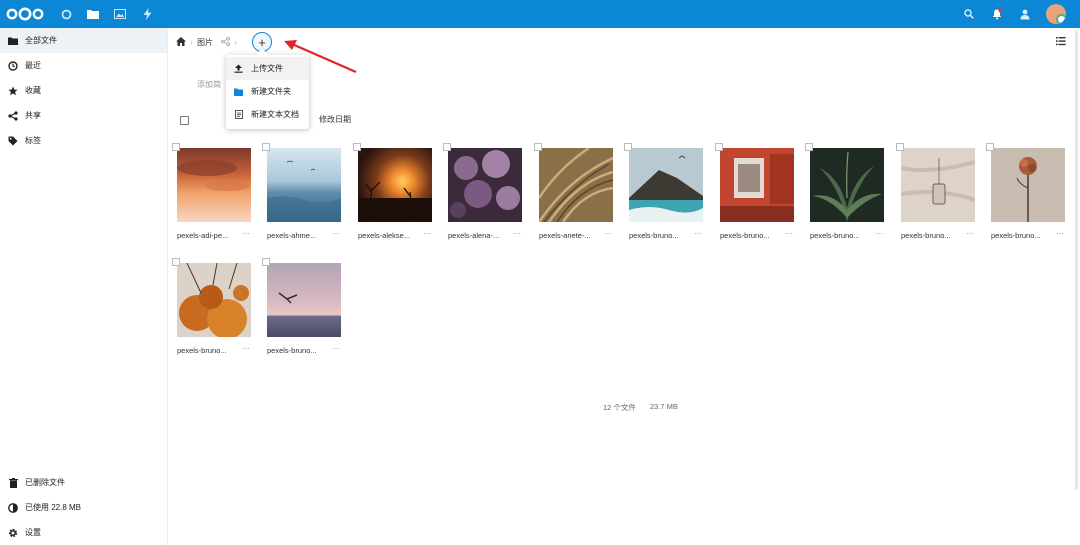  Describe the element at coordinates (83, 65) in the screenshot. I see `sidebar-item-recent: 最近` at that location.